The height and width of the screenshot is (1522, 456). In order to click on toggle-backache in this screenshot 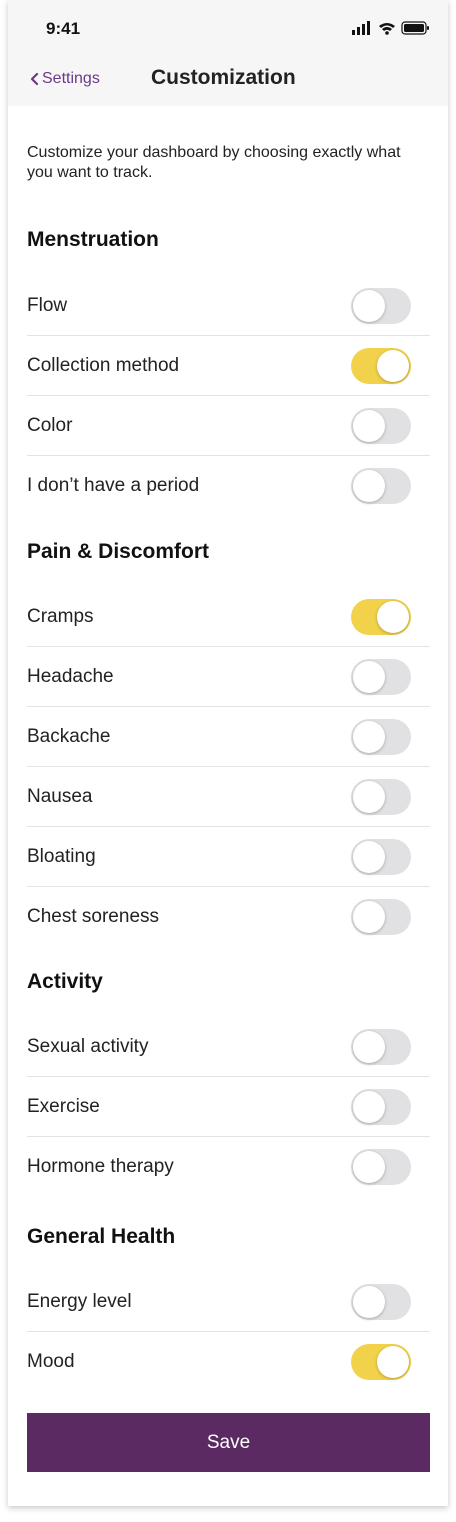, I will do `click(381, 736)`.